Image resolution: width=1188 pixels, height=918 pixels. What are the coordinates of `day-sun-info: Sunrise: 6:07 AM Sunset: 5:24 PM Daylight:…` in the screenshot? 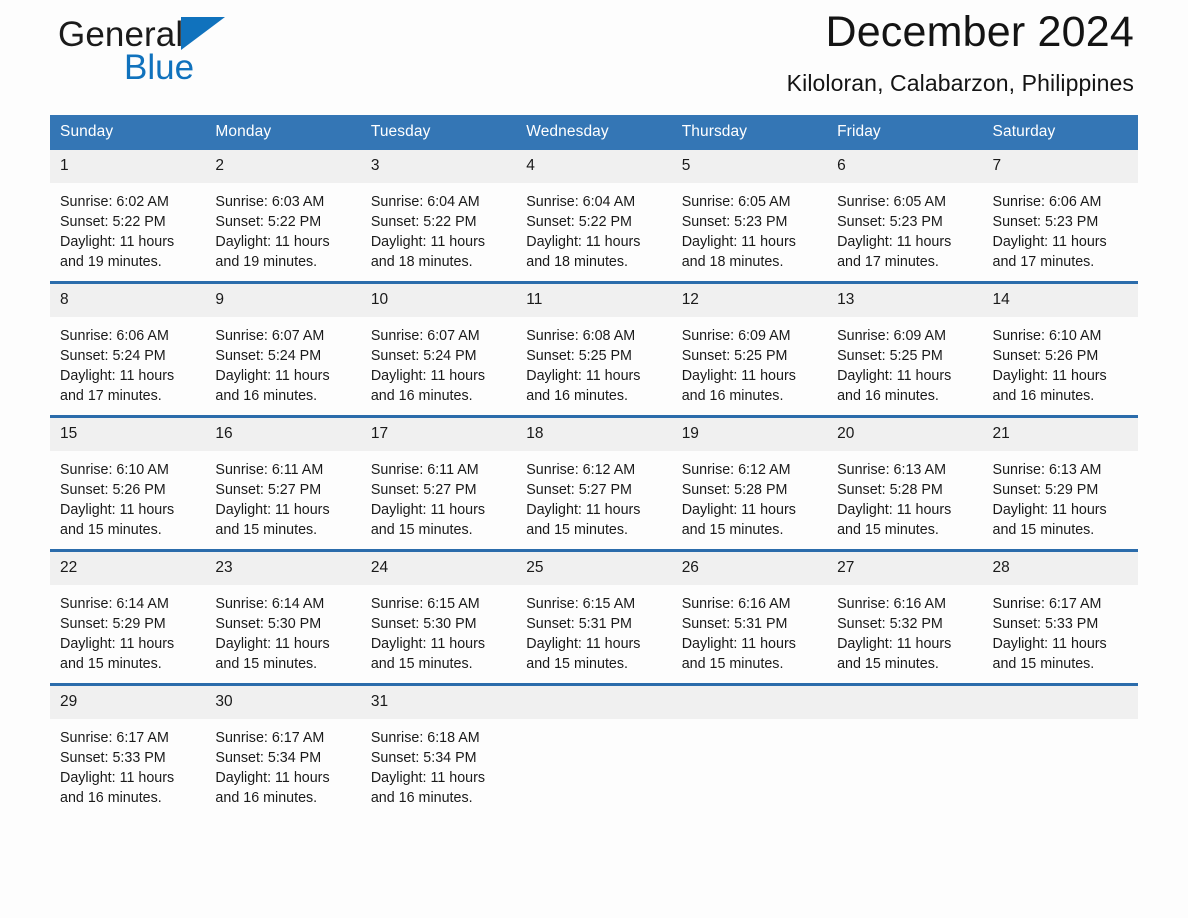 It's located at (282, 361).